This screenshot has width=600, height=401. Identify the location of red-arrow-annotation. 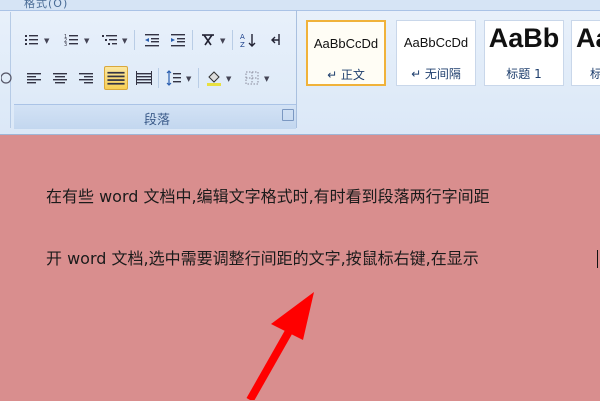
(280, 346).